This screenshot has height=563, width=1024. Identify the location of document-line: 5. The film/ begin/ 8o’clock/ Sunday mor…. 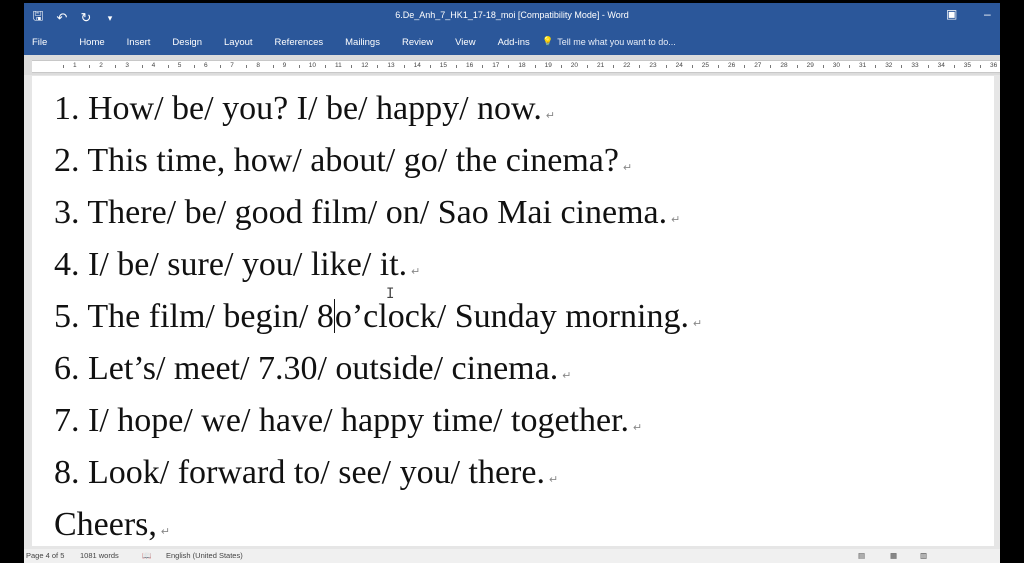
(378, 316).